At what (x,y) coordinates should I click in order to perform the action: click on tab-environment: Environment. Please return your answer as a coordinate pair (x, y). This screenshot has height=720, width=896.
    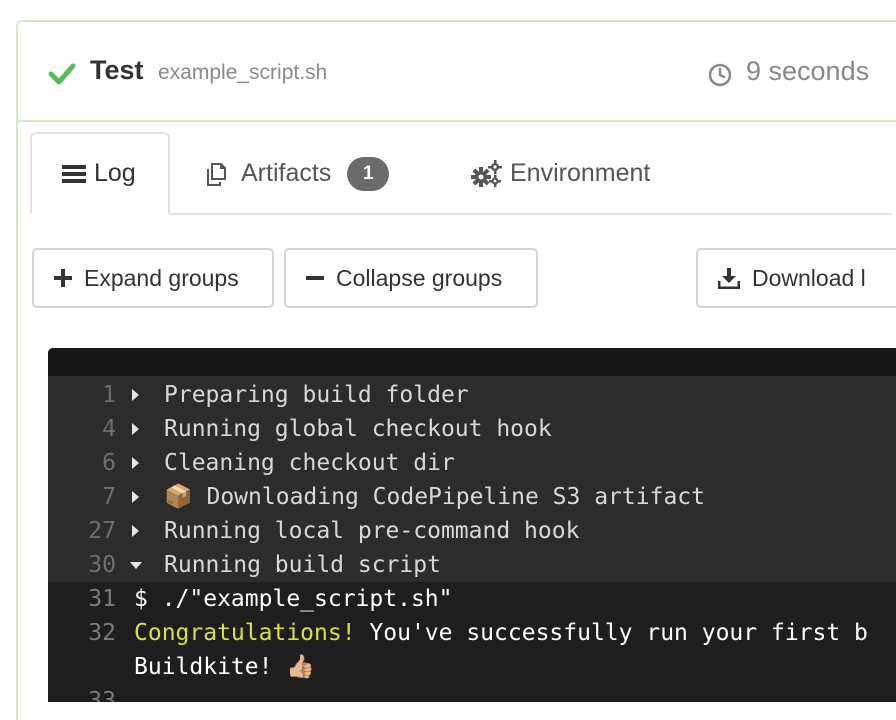
    Looking at the image, I should click on (585, 173).